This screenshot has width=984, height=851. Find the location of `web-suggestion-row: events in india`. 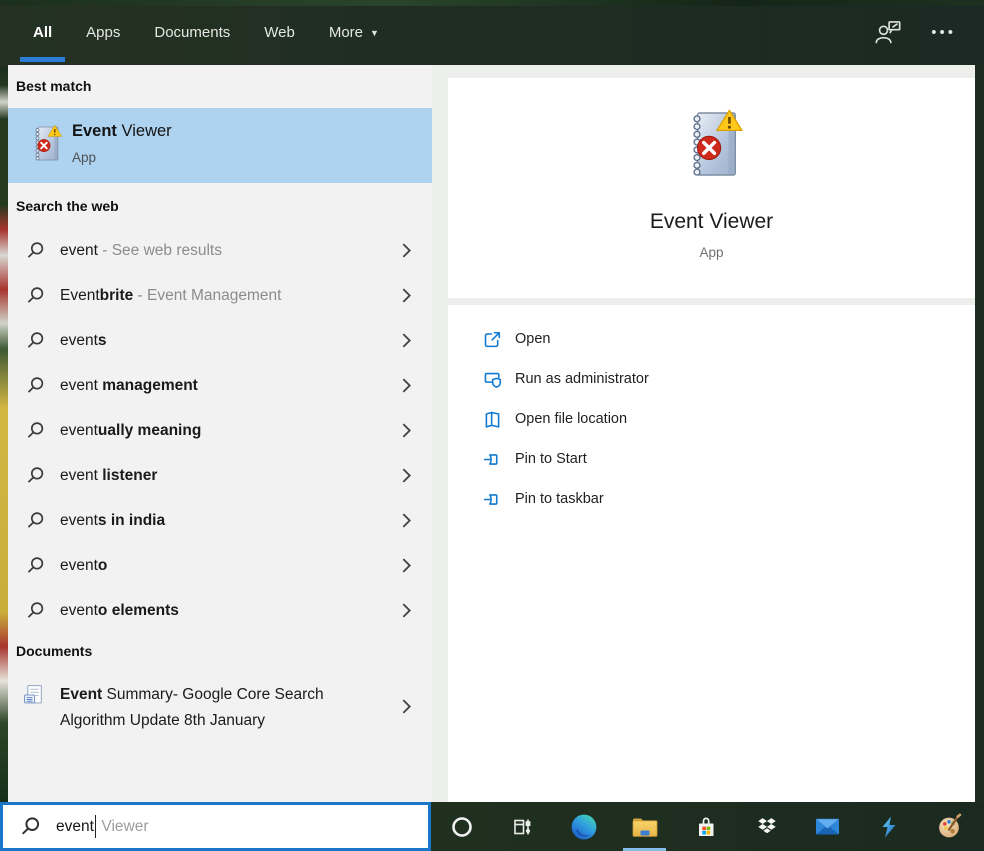

web-suggestion-row: events in india is located at coordinates (220, 520).